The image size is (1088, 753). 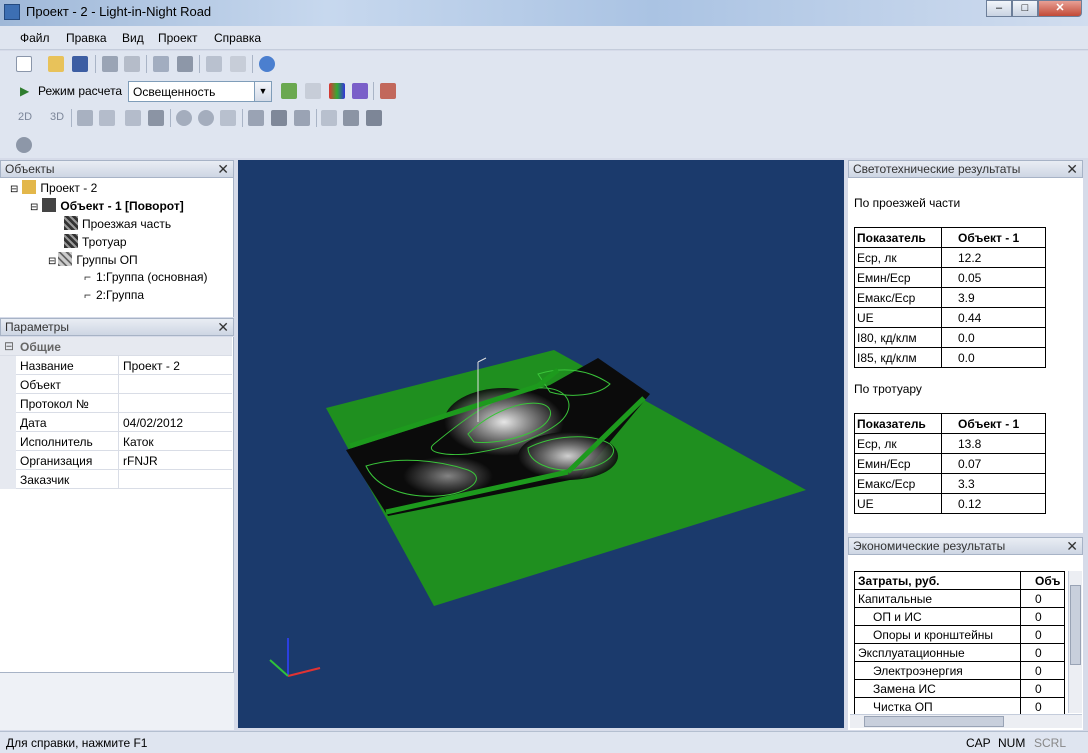 I want to click on camera-icon, so click(x=24, y=145).